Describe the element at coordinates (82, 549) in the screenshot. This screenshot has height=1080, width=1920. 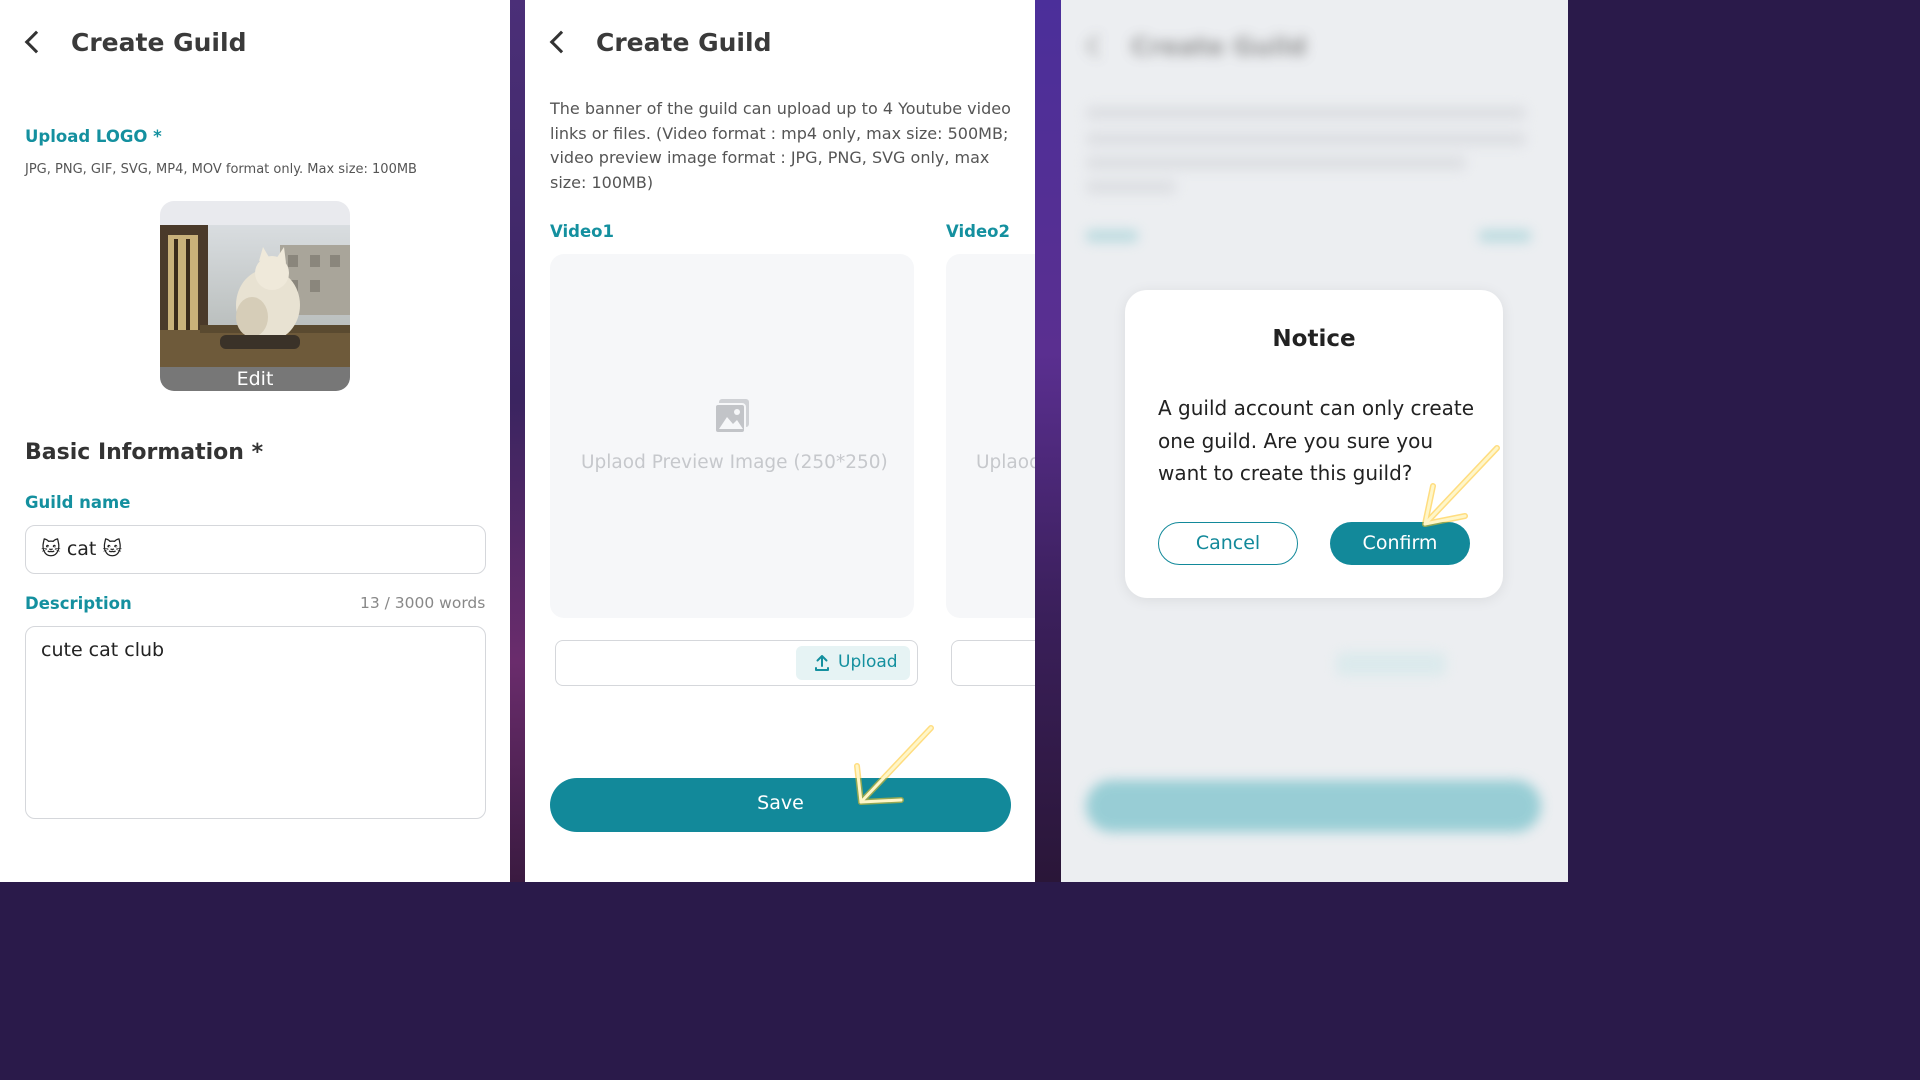
I see `guild-name-value: 🐱 cat 🐱` at that location.